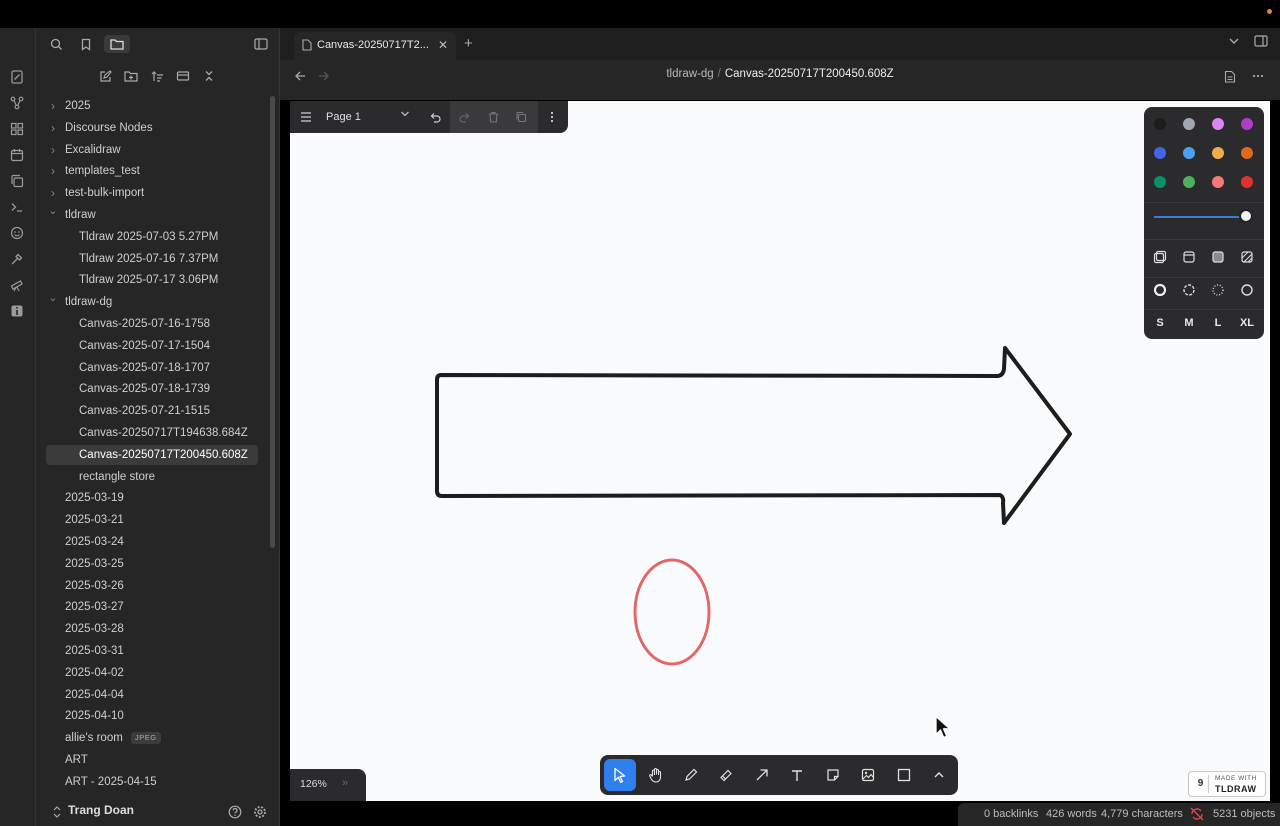 Image resolution: width=1280 pixels, height=826 pixels. Describe the element at coordinates (797, 775) in the screenshot. I see `text-tool-icon` at that location.